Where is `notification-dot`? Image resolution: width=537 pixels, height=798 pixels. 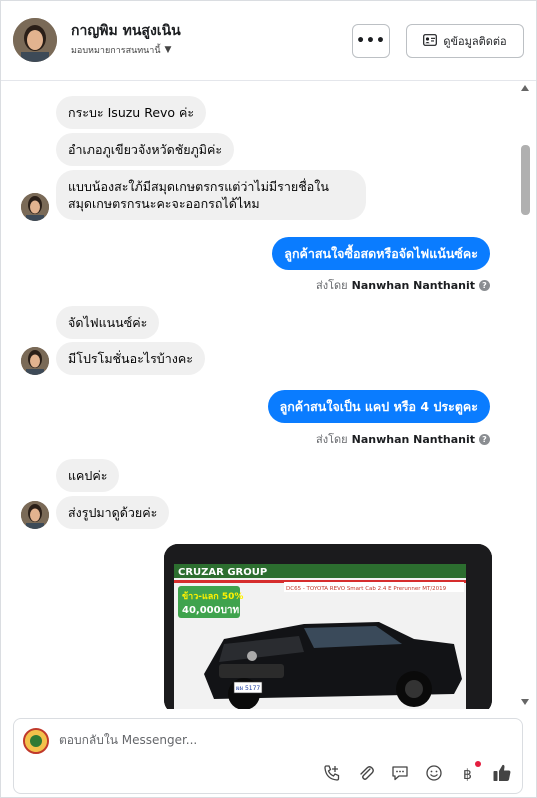 notification-dot is located at coordinates (478, 764).